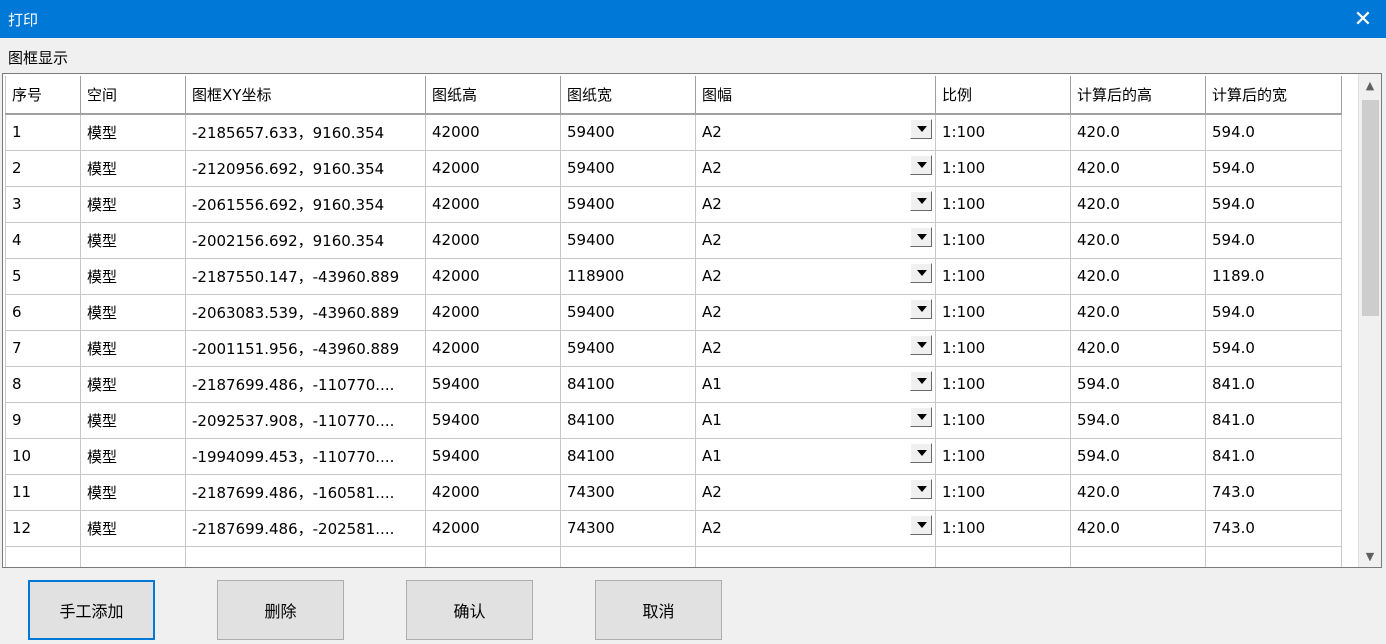 The height and width of the screenshot is (644, 1386). What do you see at coordinates (469, 610) in the screenshot?
I see `confirm-button: 确认` at bounding box center [469, 610].